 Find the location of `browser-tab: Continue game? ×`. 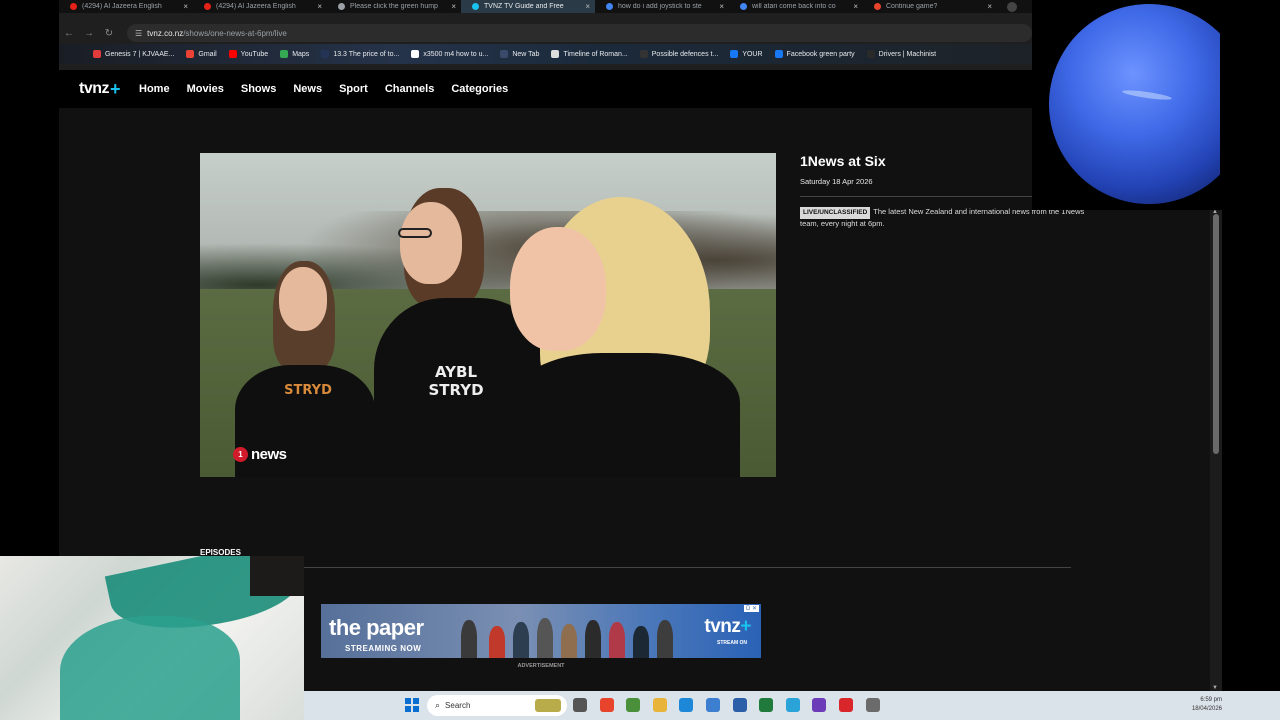

browser-tab: Continue game? × is located at coordinates (930, 6).